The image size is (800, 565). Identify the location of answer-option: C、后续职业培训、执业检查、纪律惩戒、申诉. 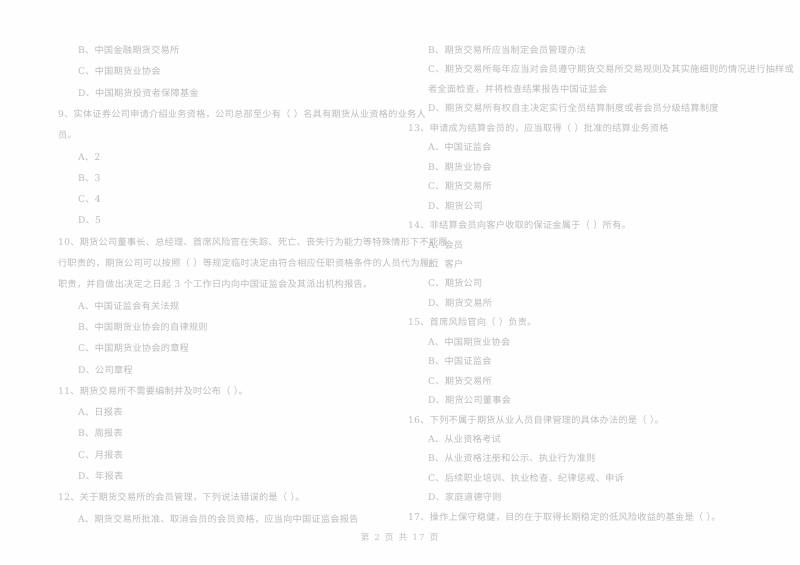
(526, 478).